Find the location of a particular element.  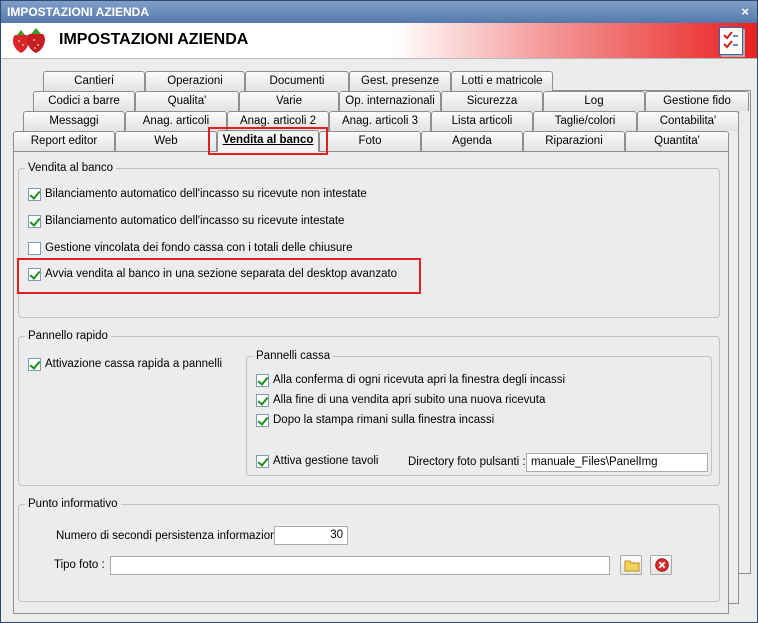

tab-sicurezza: Sicurezza is located at coordinates (492, 101).